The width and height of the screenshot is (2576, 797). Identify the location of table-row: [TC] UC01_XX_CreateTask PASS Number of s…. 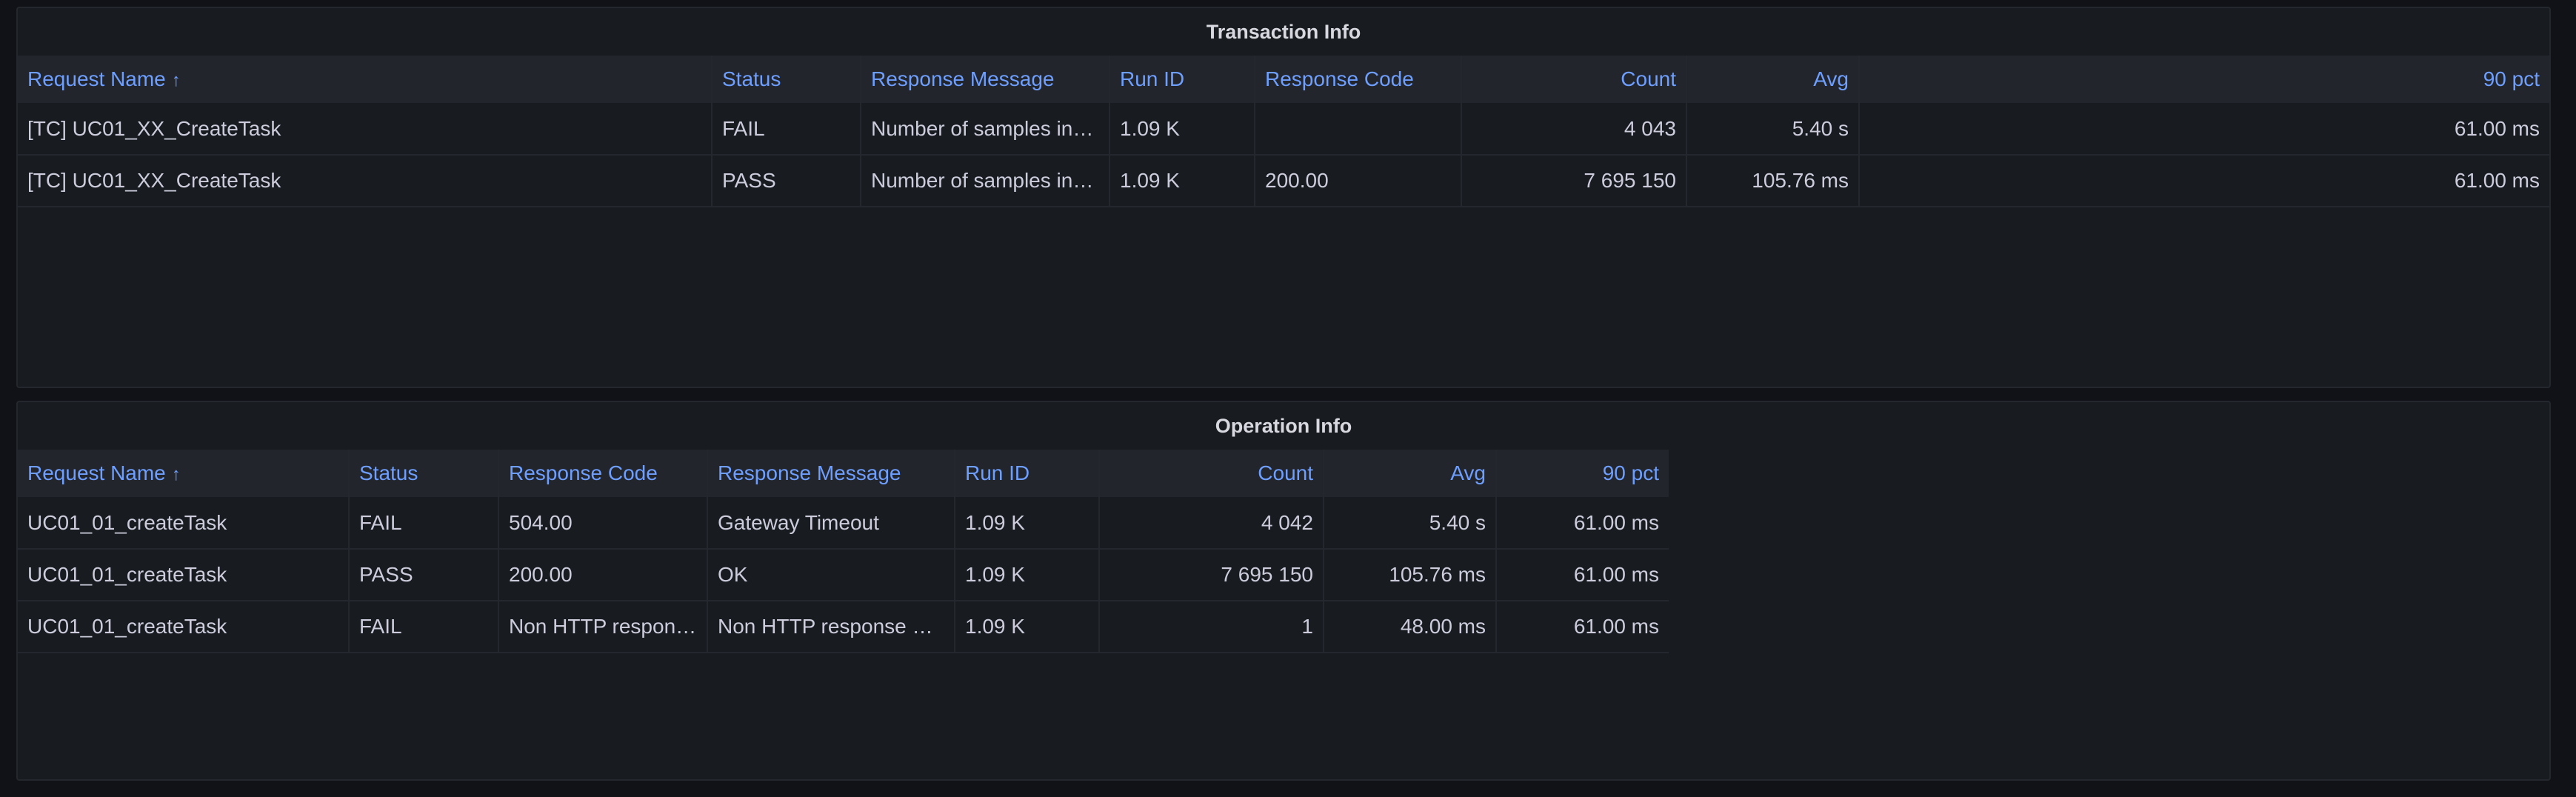
(1283, 181).